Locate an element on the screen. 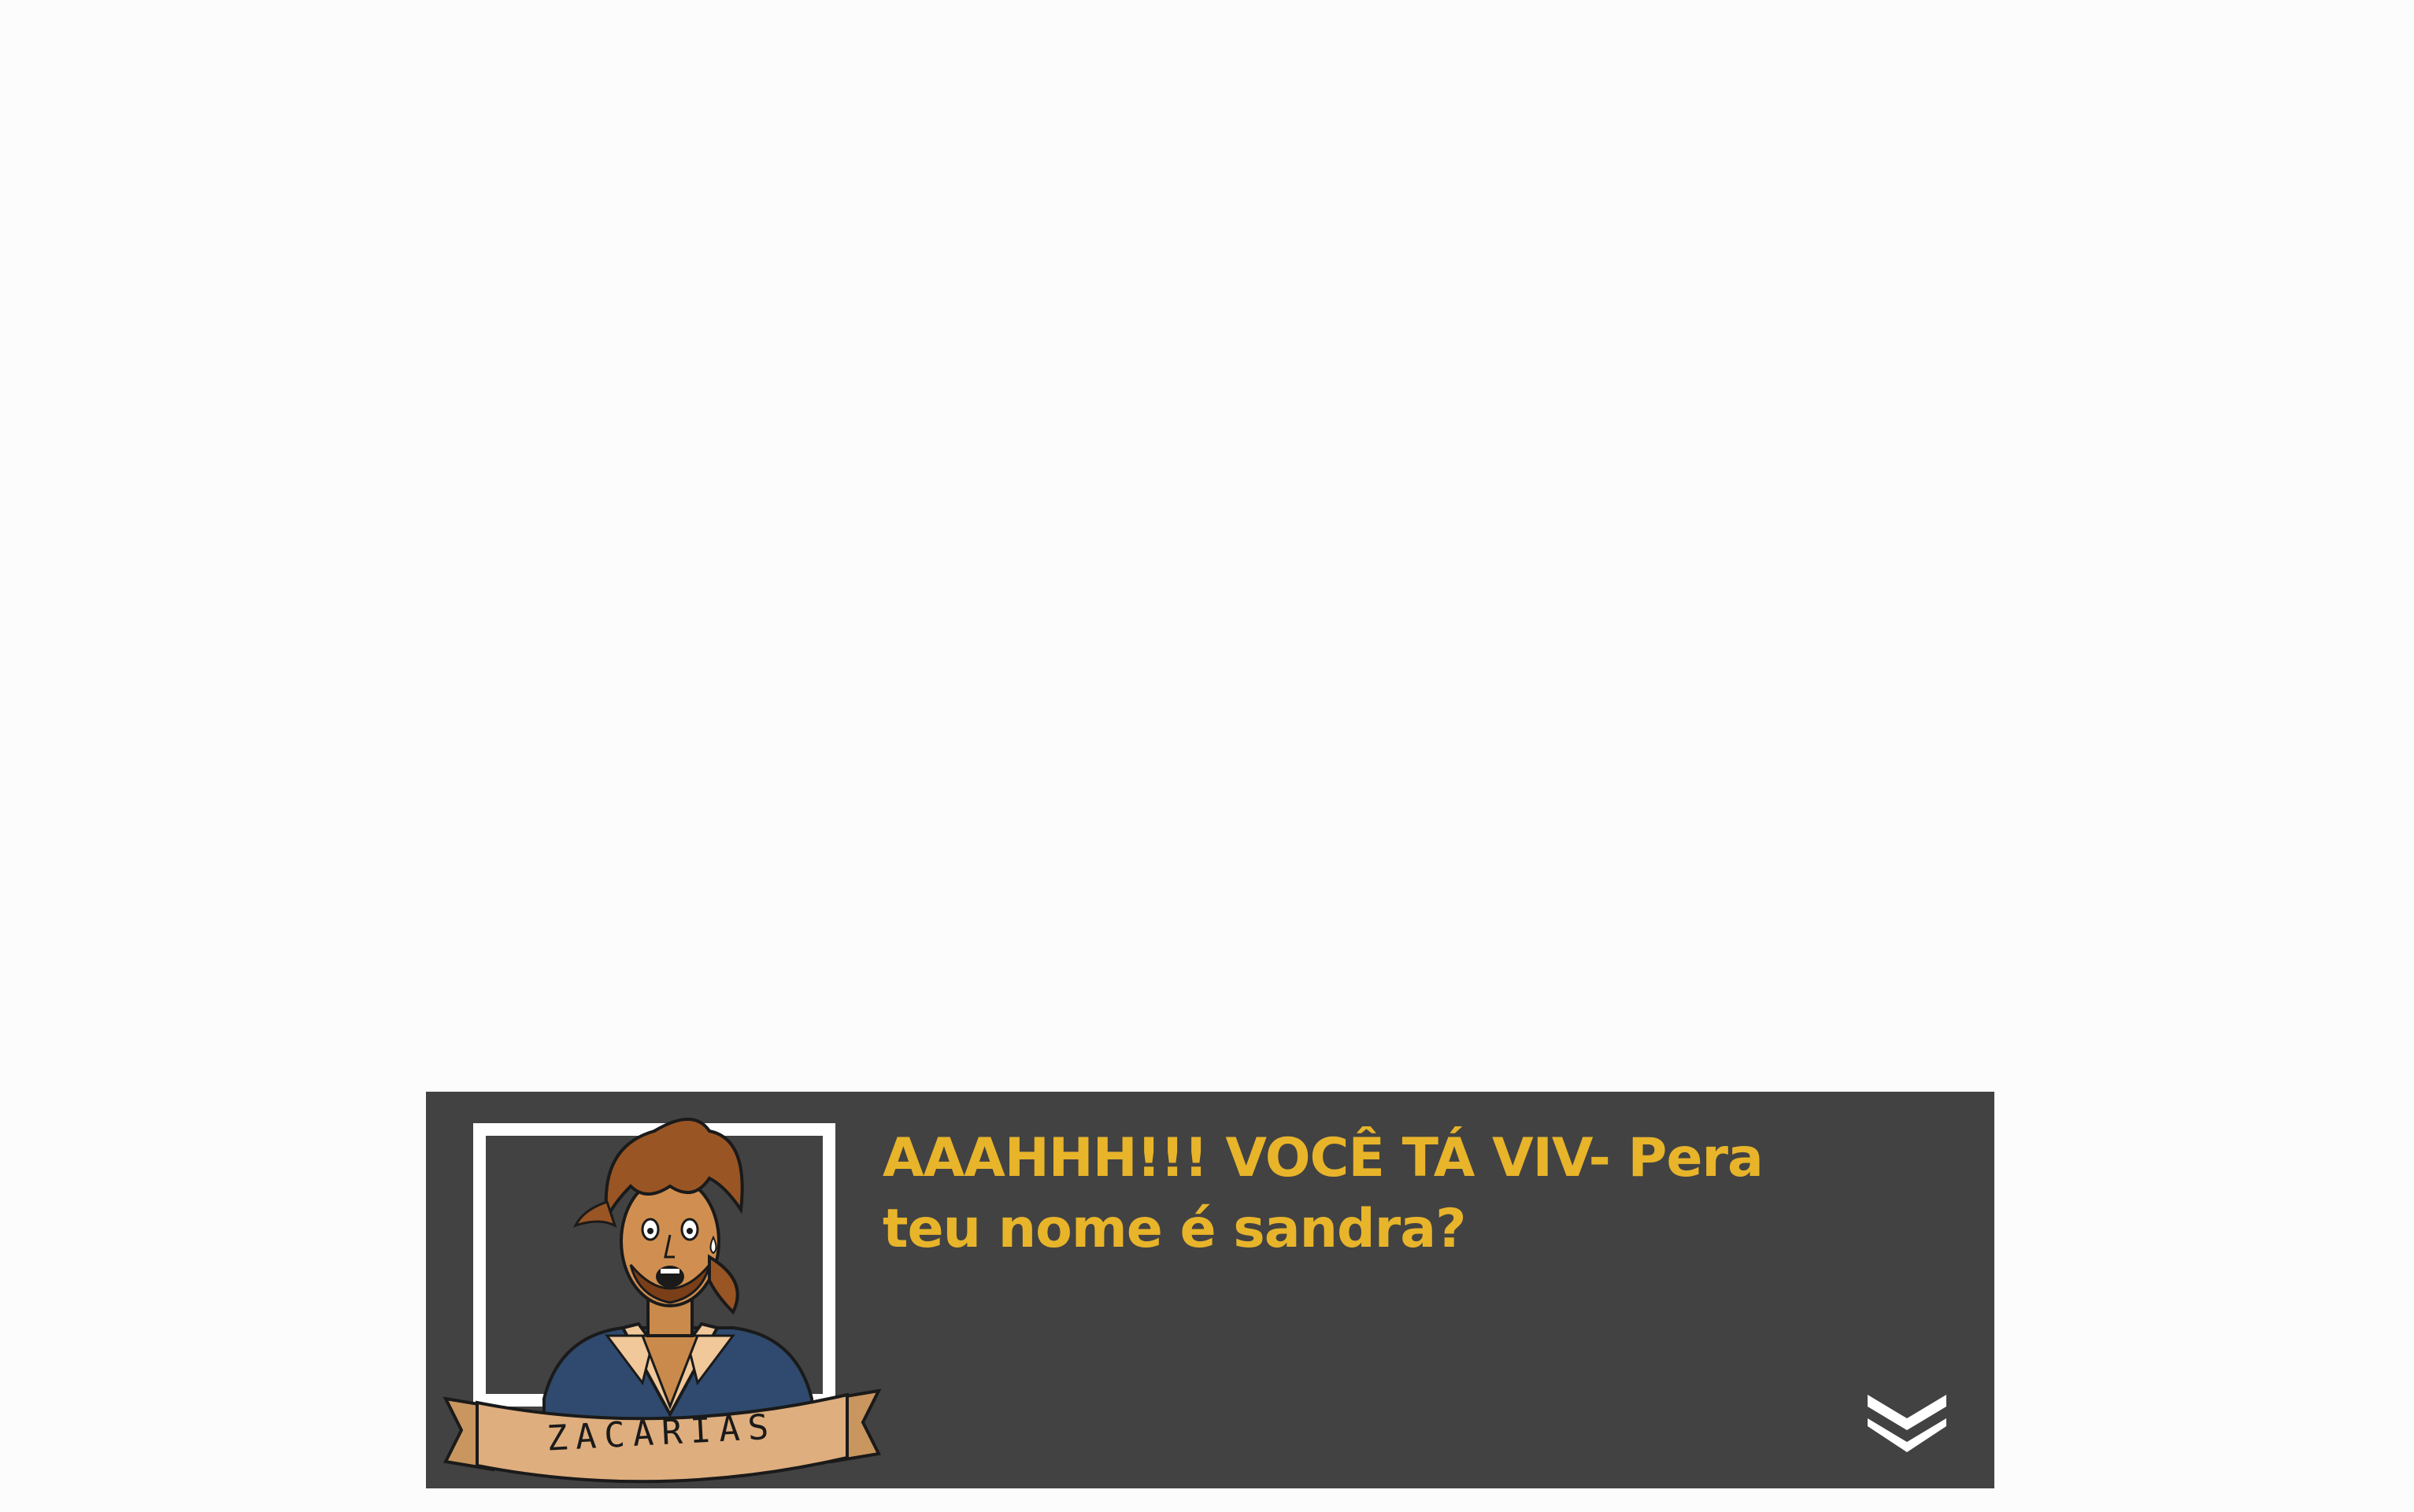 This screenshot has height=1512, width=2414. name-banner: ZACARIAS is located at coordinates (662, 1436).